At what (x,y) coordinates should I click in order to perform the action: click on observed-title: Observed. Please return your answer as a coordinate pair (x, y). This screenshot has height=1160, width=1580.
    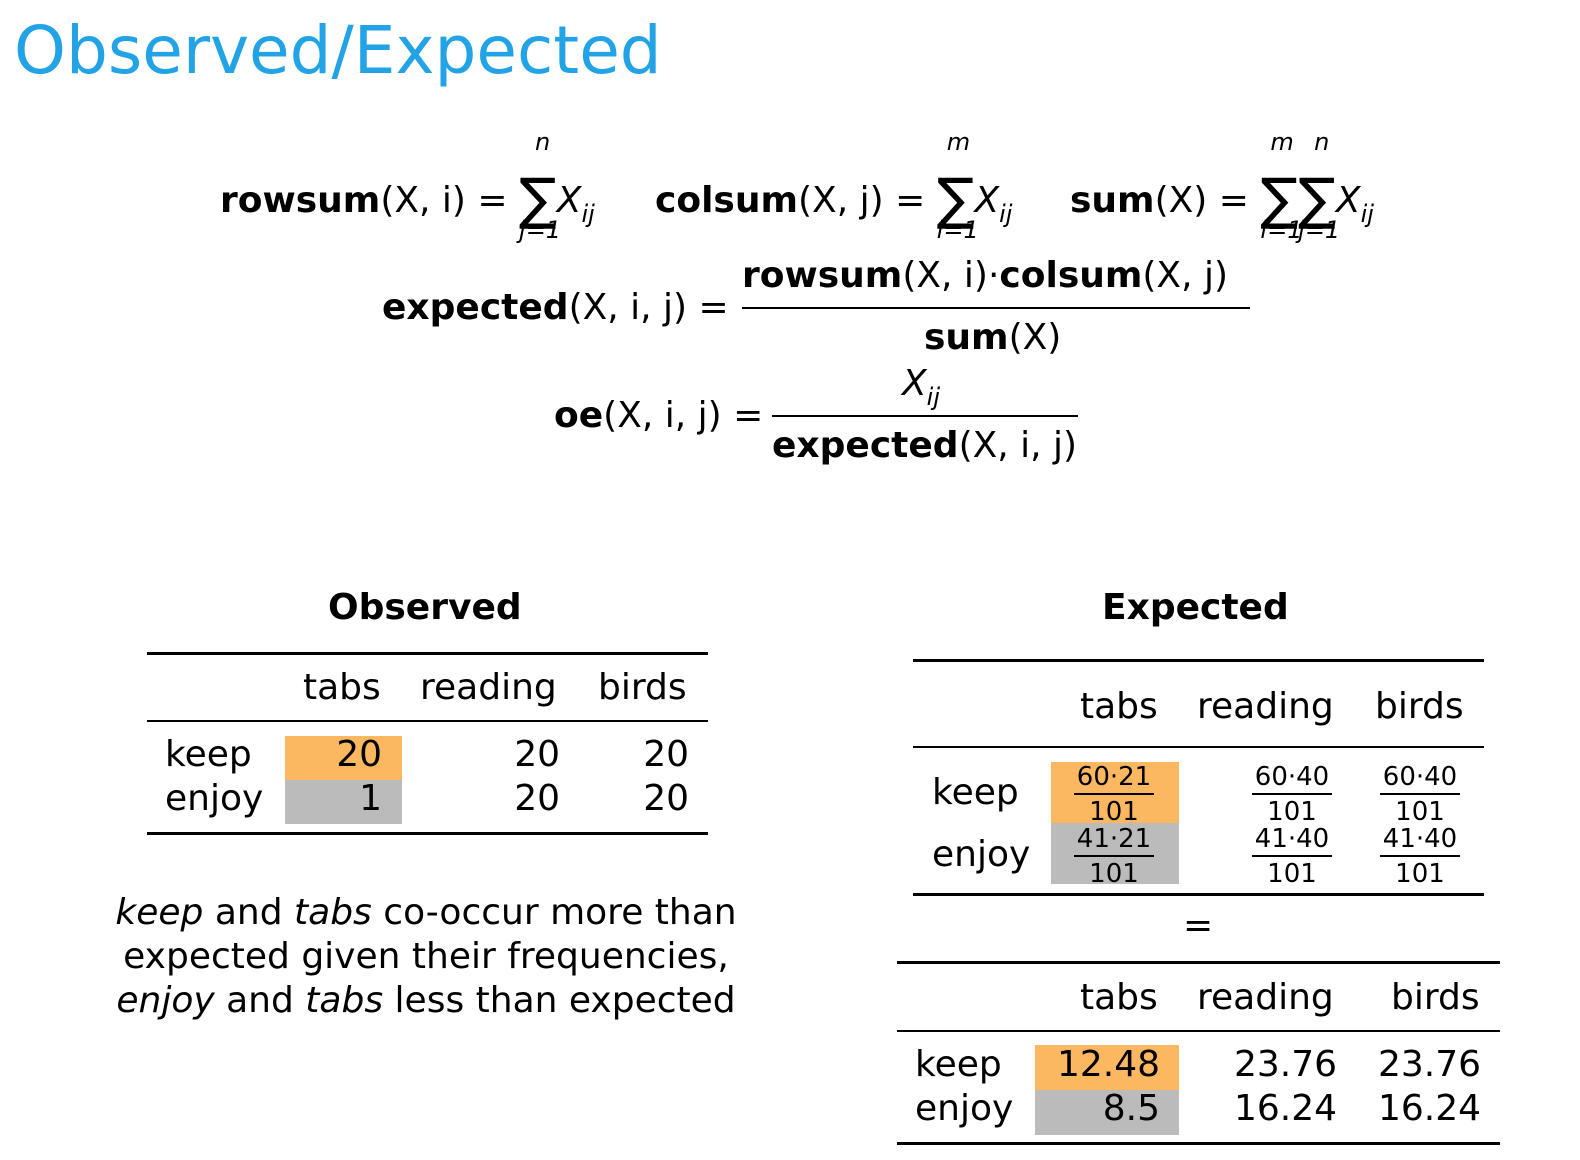
    Looking at the image, I should click on (425, 607).